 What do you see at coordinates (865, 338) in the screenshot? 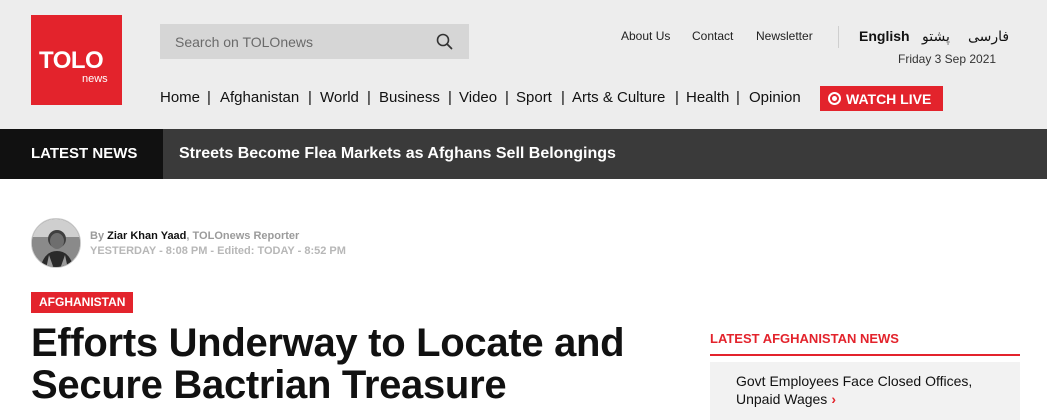
I see `sidebar-heading: LATEST AFGHANISTAN NEWS` at bounding box center [865, 338].